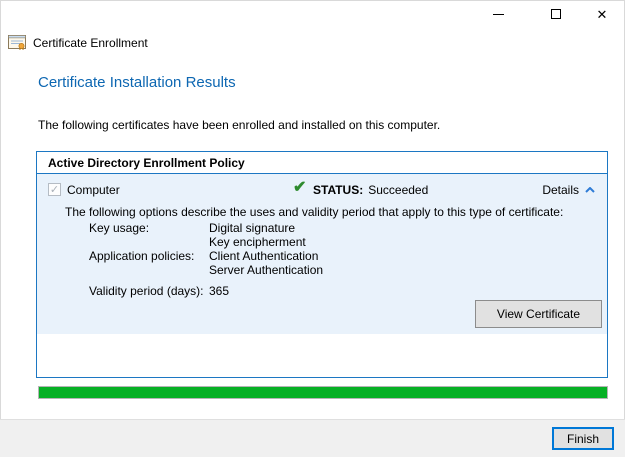 This screenshot has width=625, height=457. What do you see at coordinates (17, 42) in the screenshot?
I see `certificate-icon` at bounding box center [17, 42].